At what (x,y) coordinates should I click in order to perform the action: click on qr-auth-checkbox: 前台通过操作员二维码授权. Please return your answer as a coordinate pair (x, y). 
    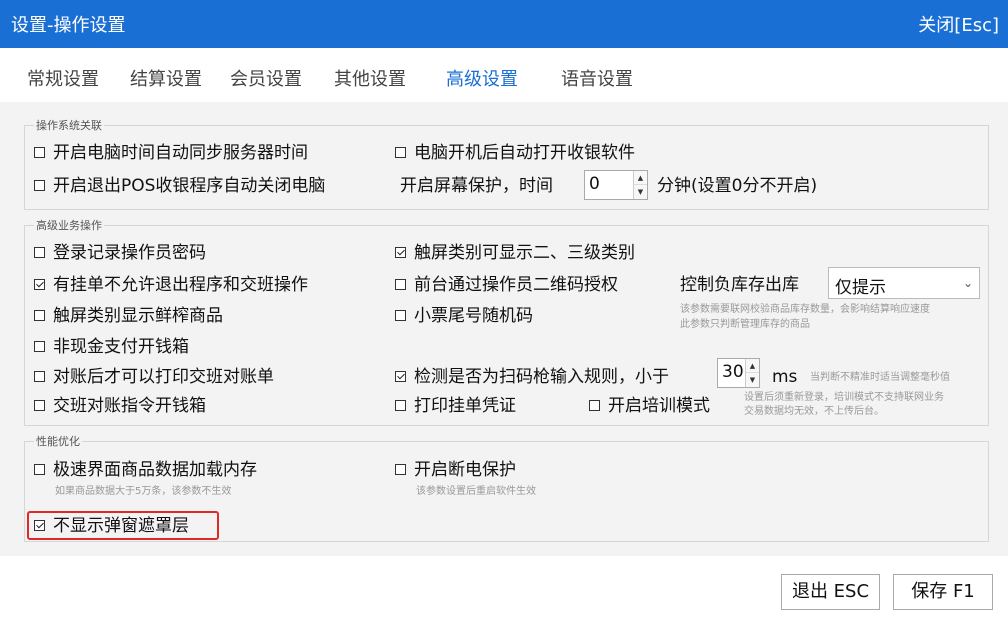
    Looking at the image, I should click on (506, 285).